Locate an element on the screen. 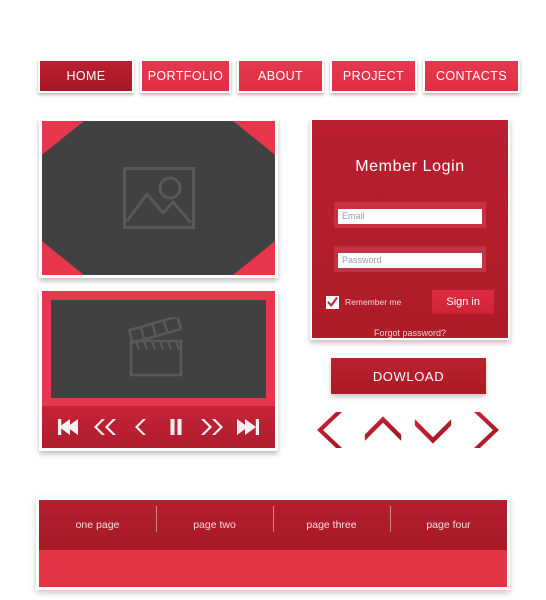 The height and width of the screenshot is (600, 546). video-controls-bar is located at coordinates (158, 427).